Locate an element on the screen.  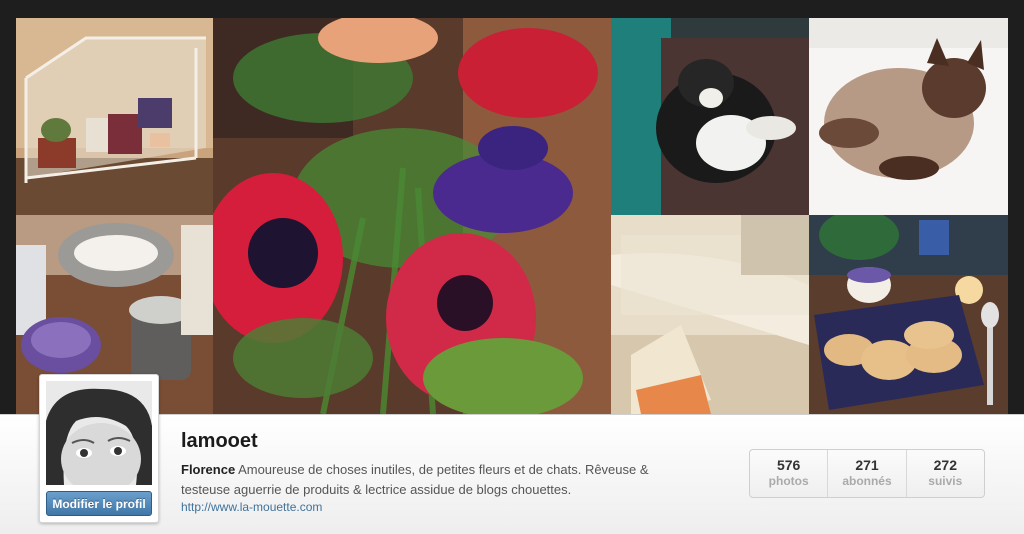
stat-followers-label: abonnés is located at coordinates (867, 481).